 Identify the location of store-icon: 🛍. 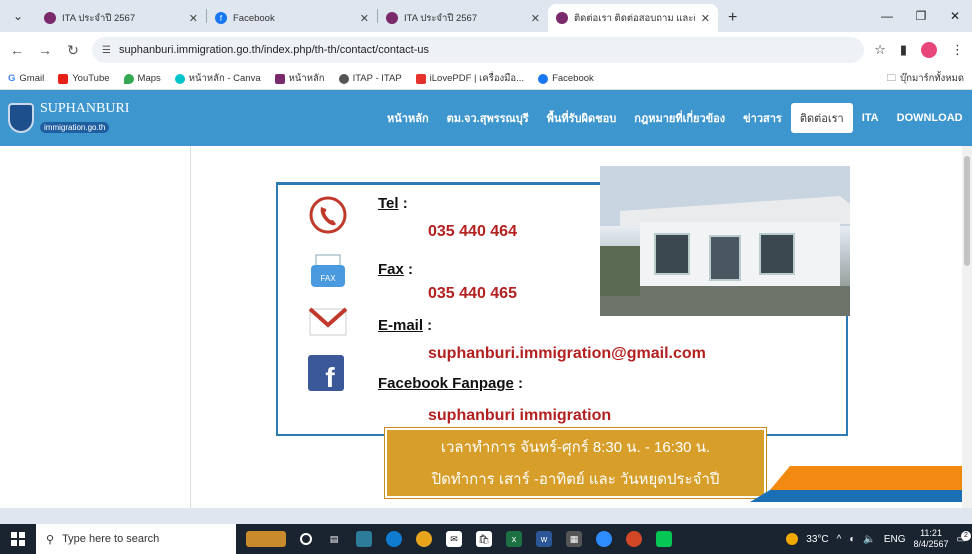
(484, 539).